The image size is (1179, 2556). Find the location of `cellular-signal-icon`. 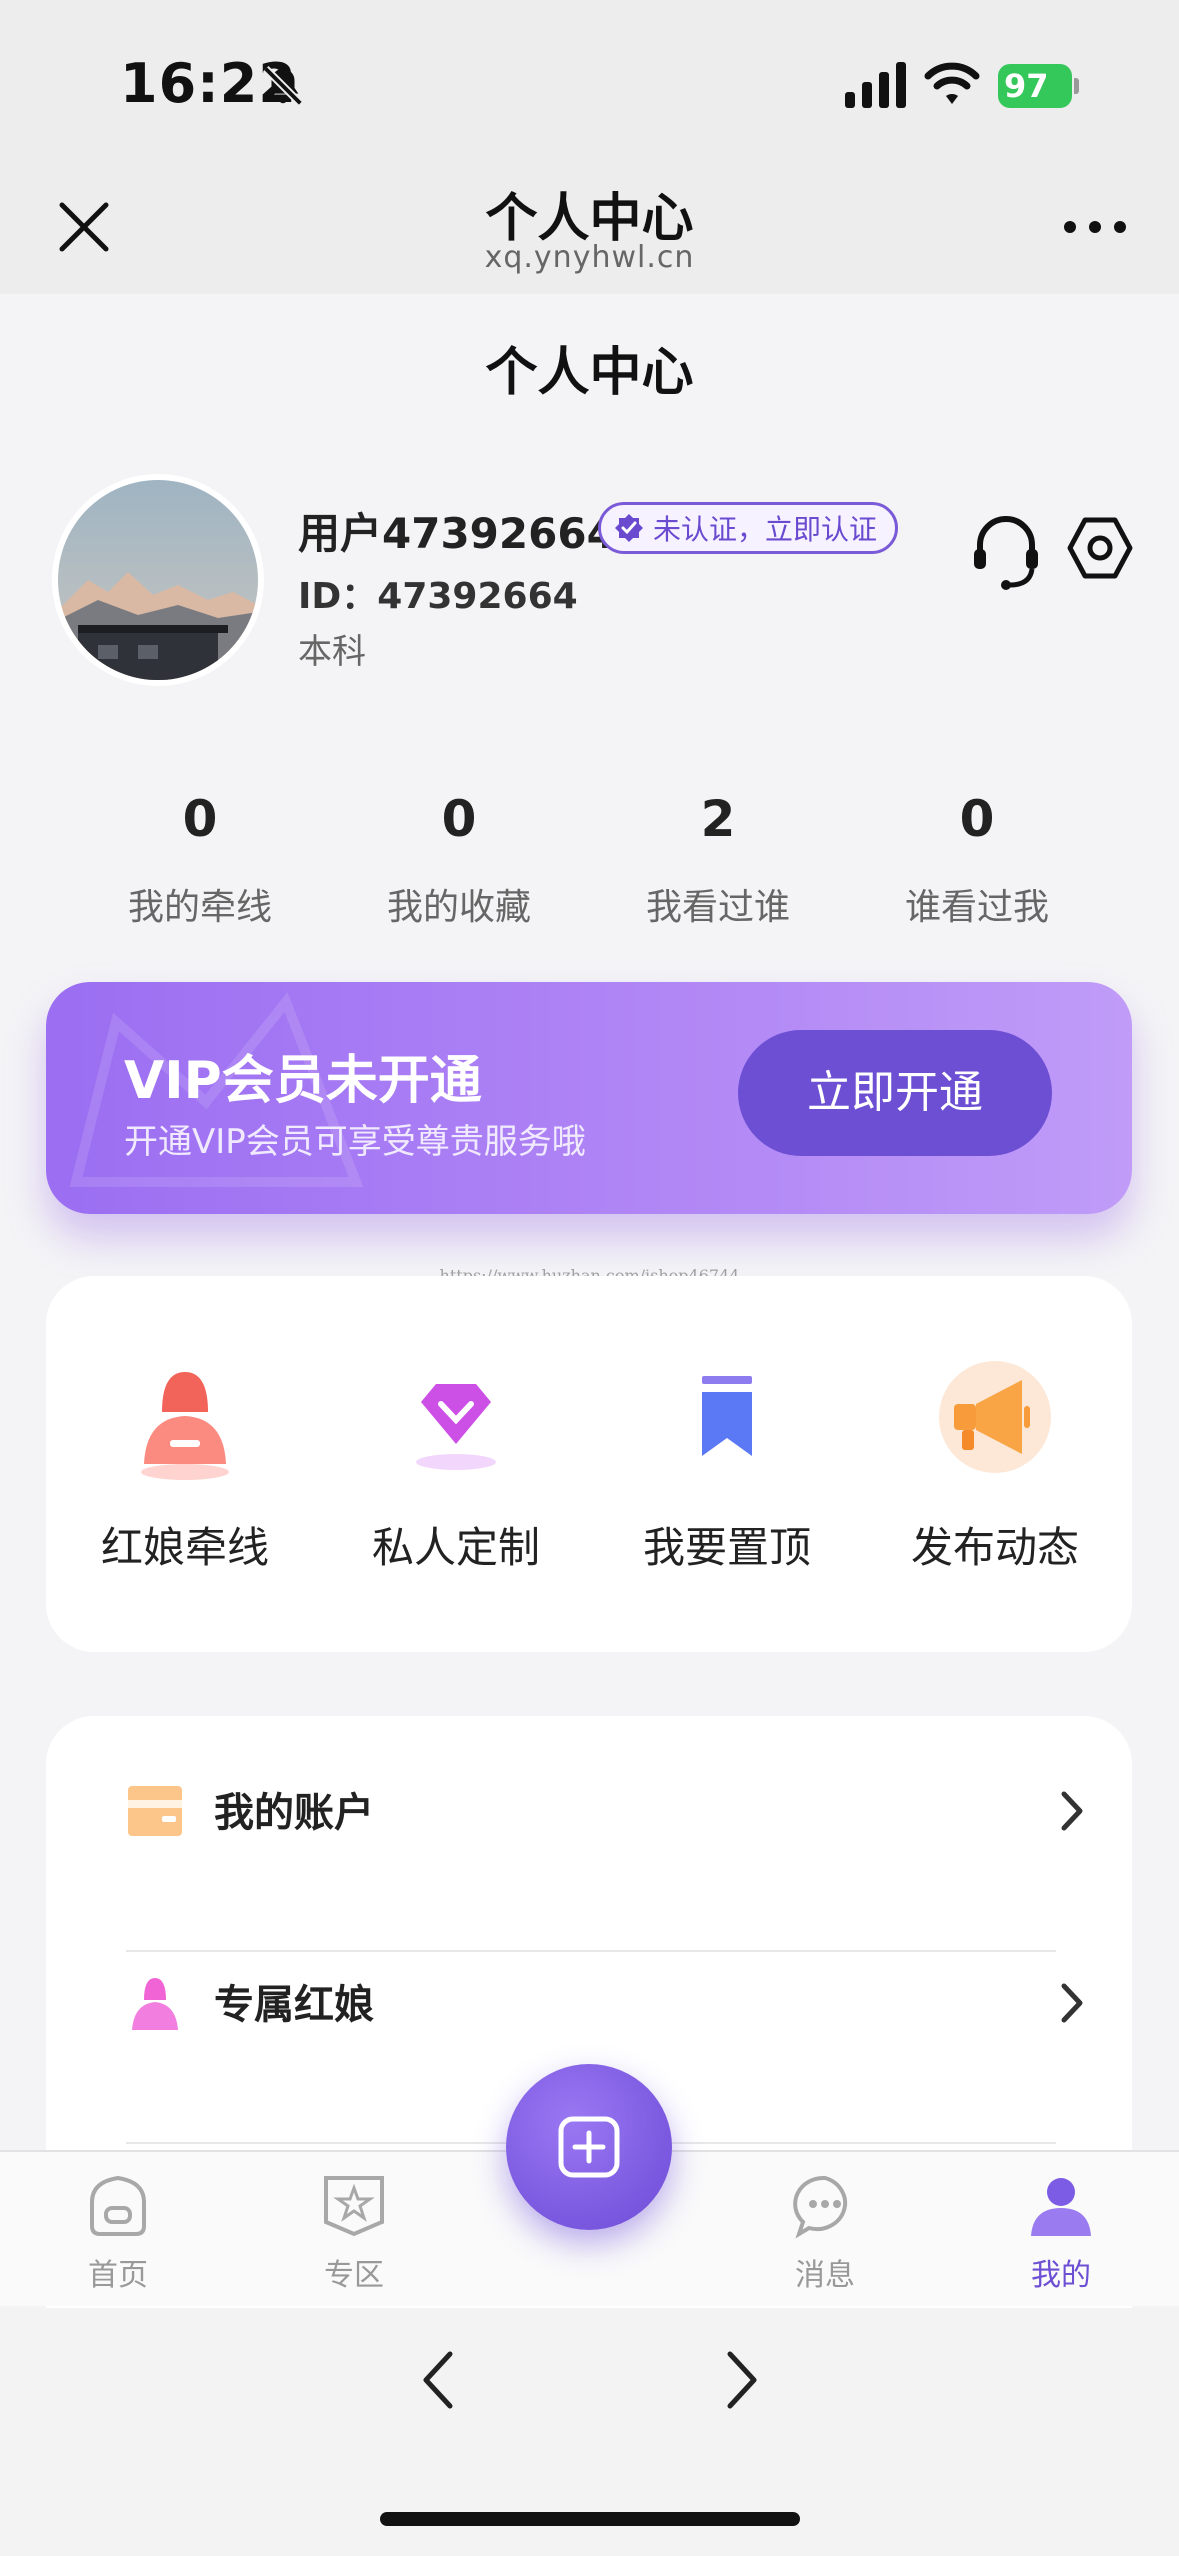

cellular-signal-icon is located at coordinates (875, 85).